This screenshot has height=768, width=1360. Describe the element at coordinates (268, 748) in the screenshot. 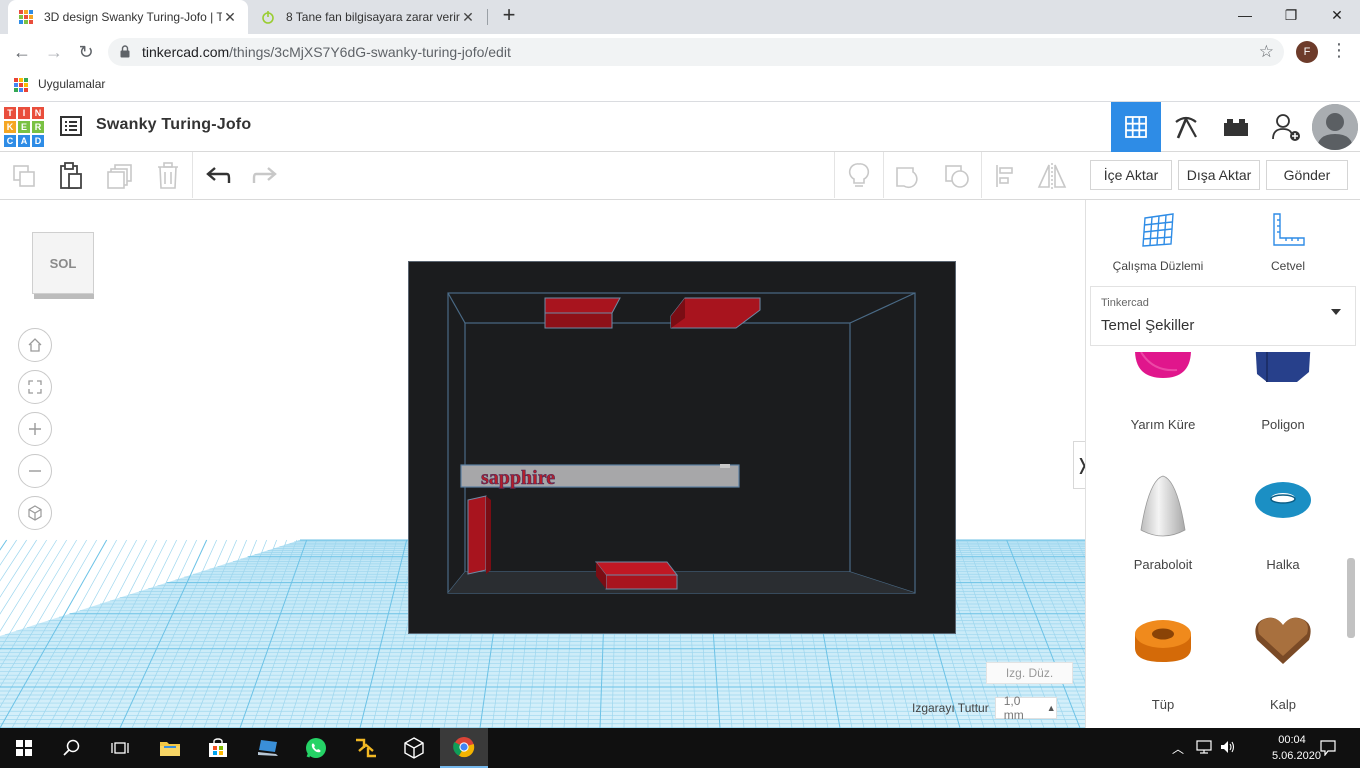

I see `device-app-button` at that location.